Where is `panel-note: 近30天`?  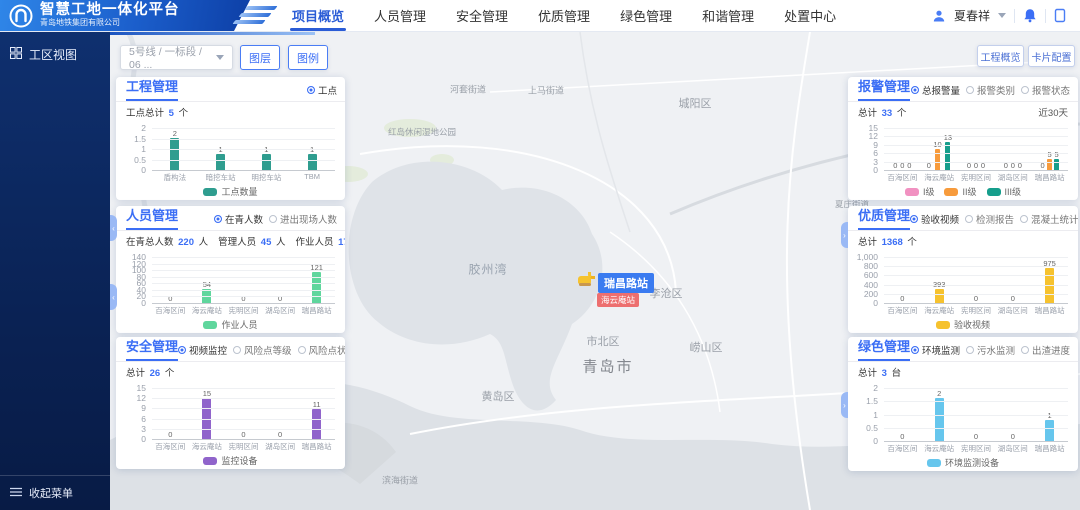 panel-note: 近30天 is located at coordinates (1053, 113).